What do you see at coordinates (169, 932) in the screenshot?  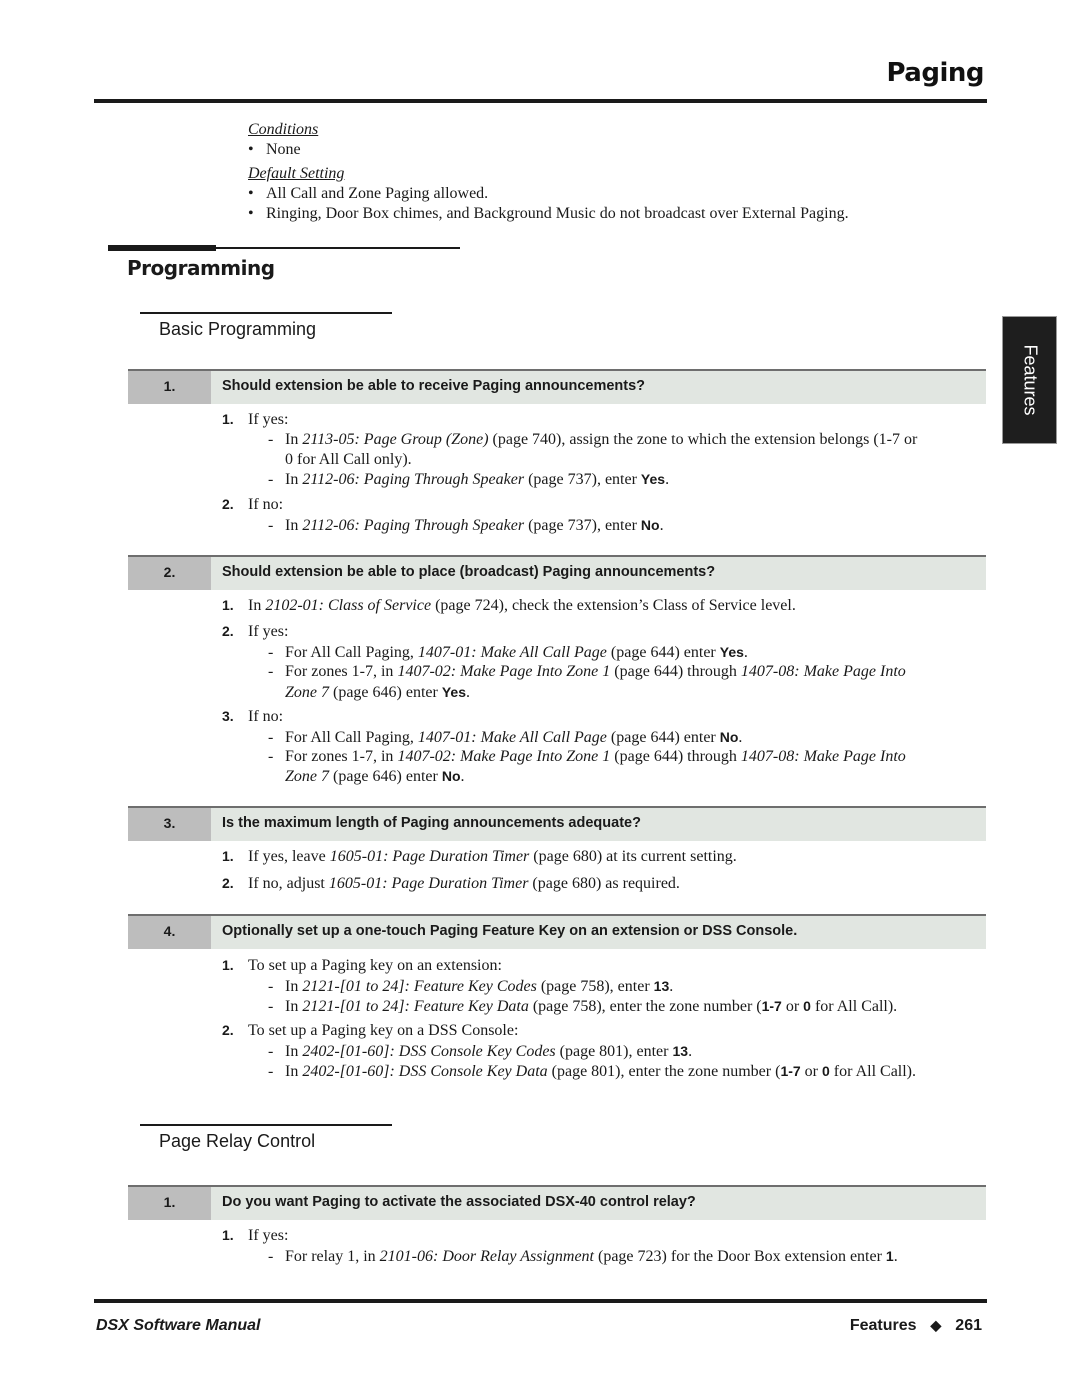 I see `question-number: 4.` at bounding box center [169, 932].